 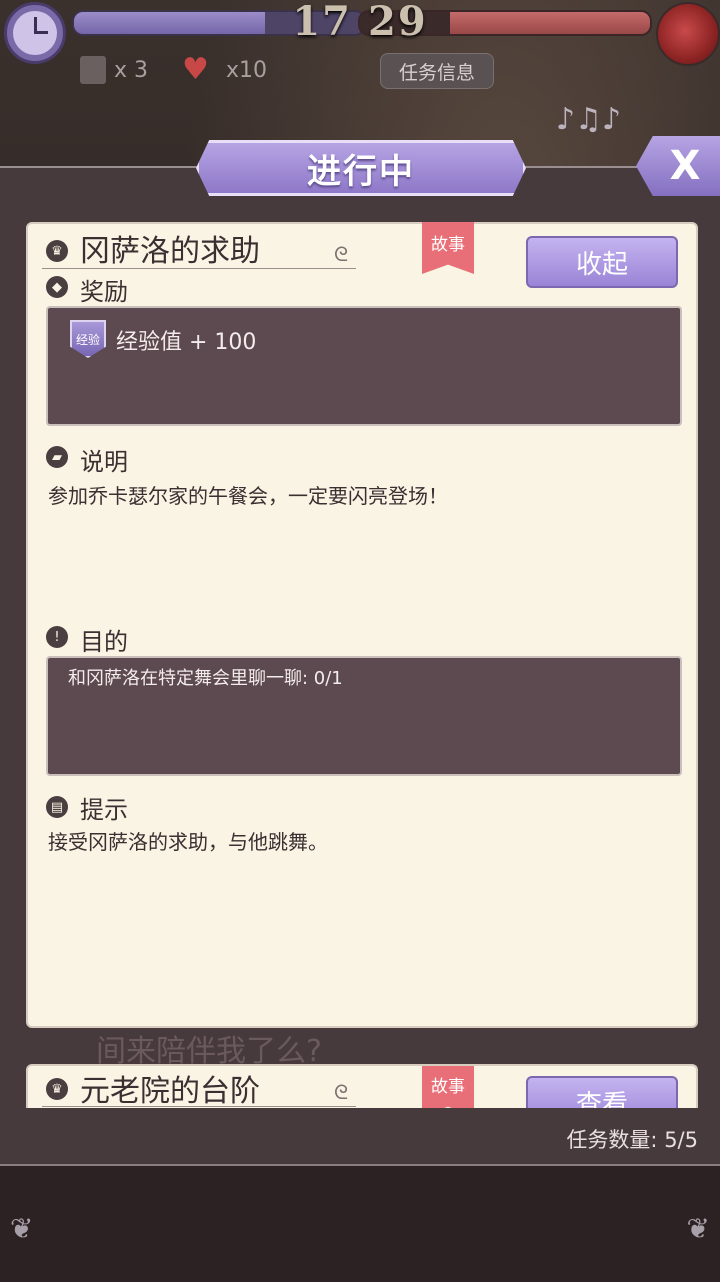 What do you see at coordinates (131, 70) in the screenshot?
I see `scroll-count: x 3` at bounding box center [131, 70].